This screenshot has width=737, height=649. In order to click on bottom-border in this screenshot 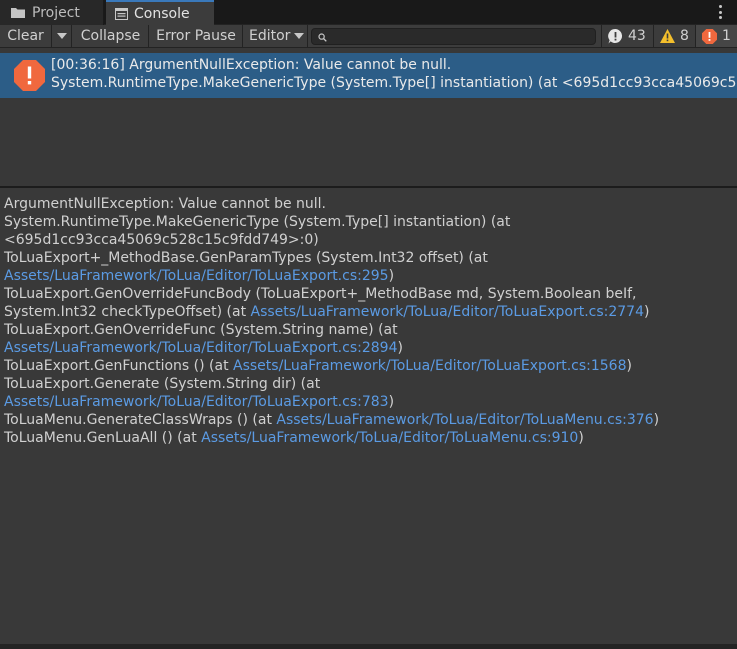, I will do `click(368, 646)`.